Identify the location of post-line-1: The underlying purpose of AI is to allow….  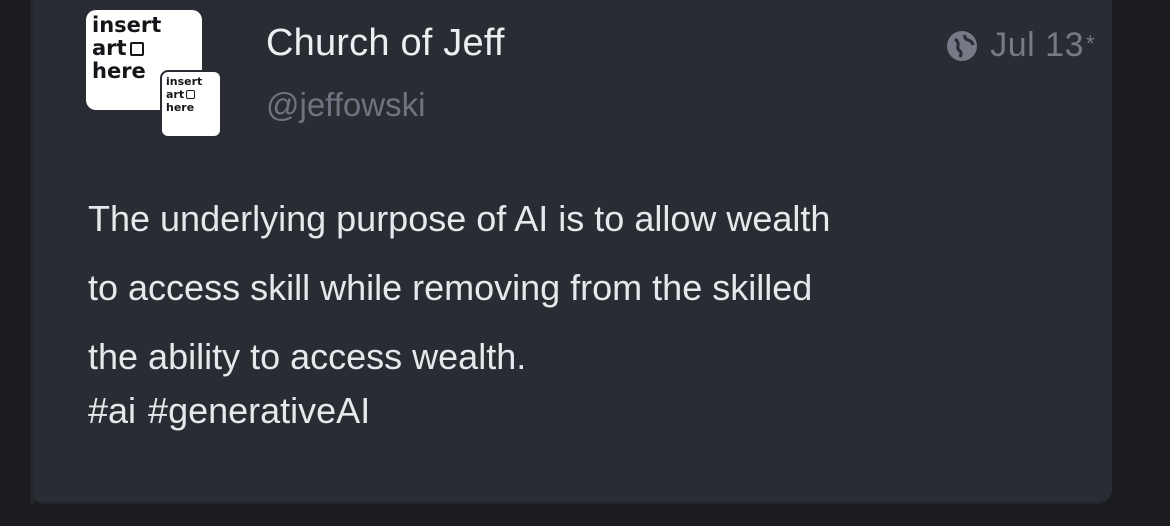
(459, 218).